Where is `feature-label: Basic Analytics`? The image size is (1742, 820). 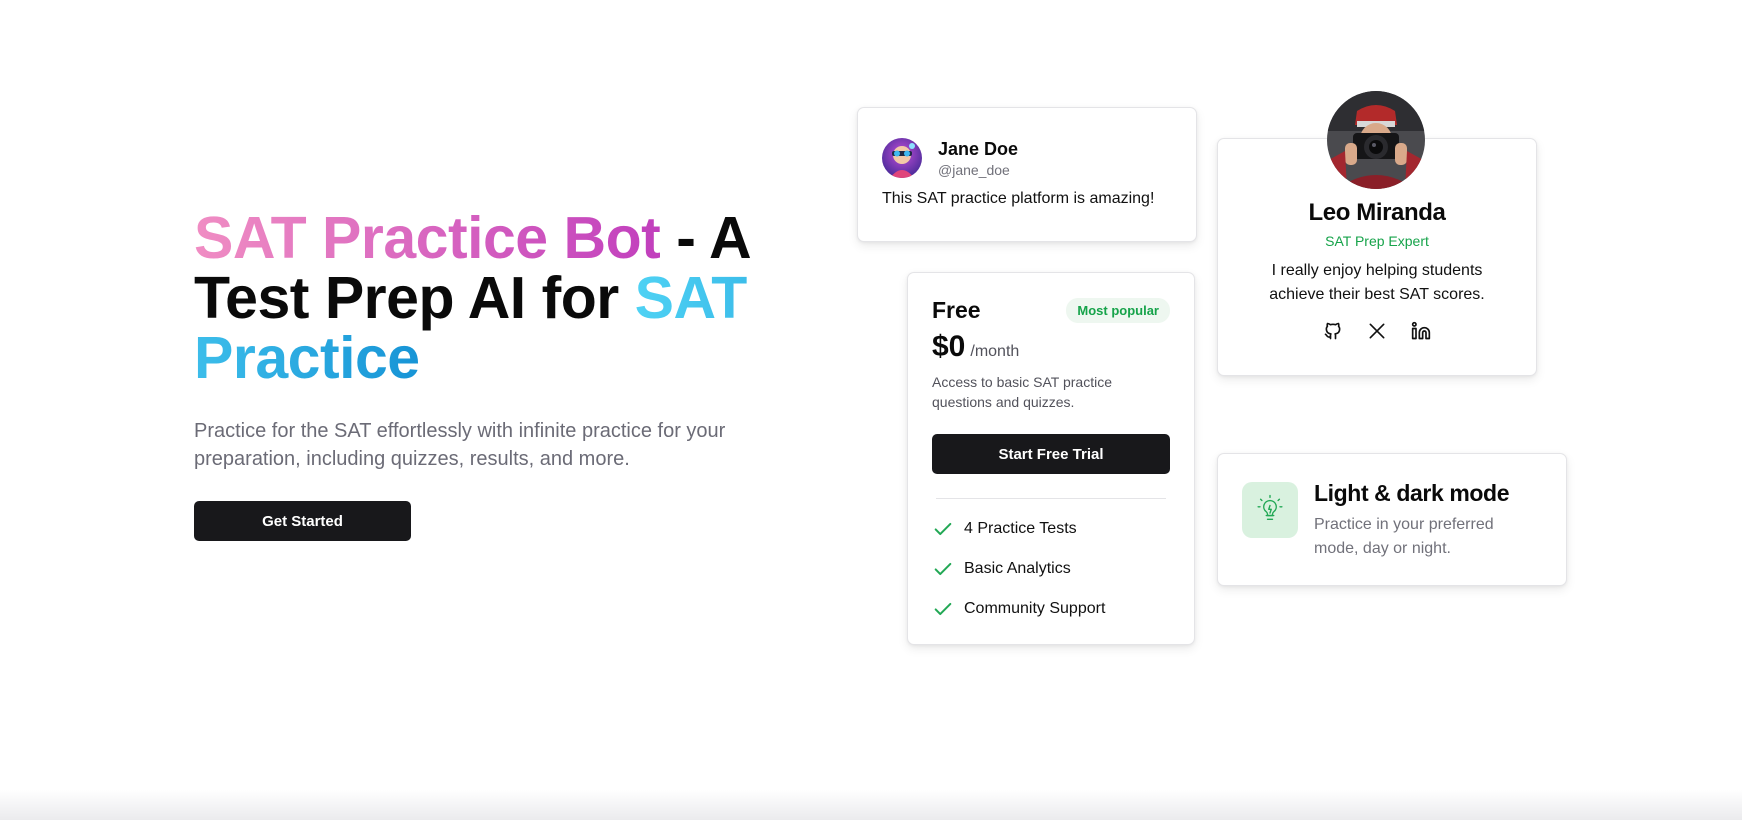
feature-label: Basic Analytics is located at coordinates (1017, 568).